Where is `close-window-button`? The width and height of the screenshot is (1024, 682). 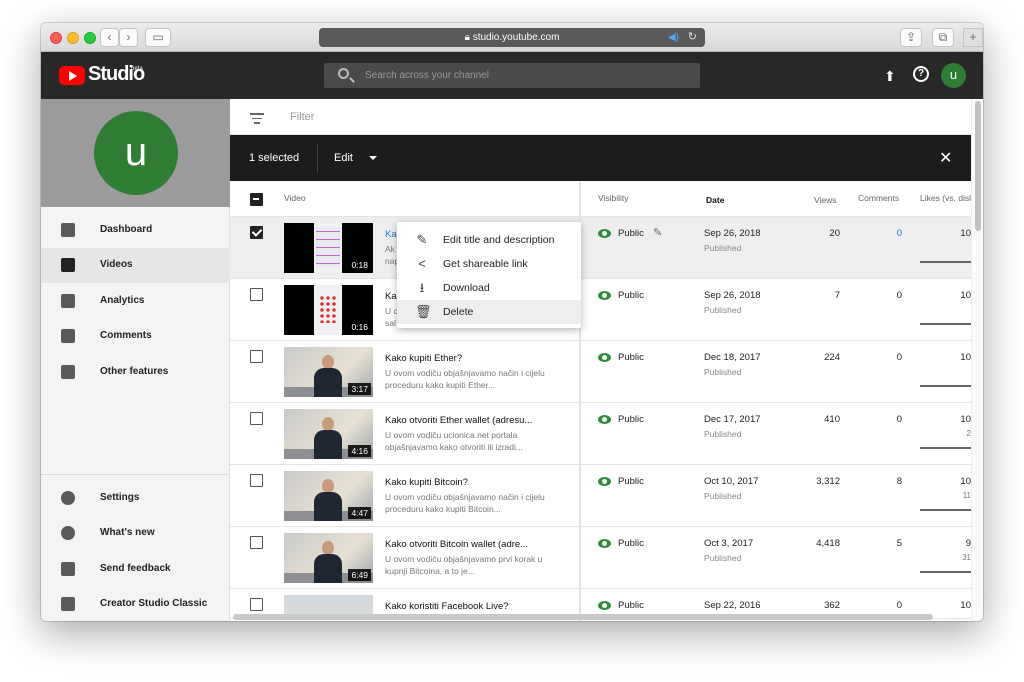
close-window-button is located at coordinates (56, 38).